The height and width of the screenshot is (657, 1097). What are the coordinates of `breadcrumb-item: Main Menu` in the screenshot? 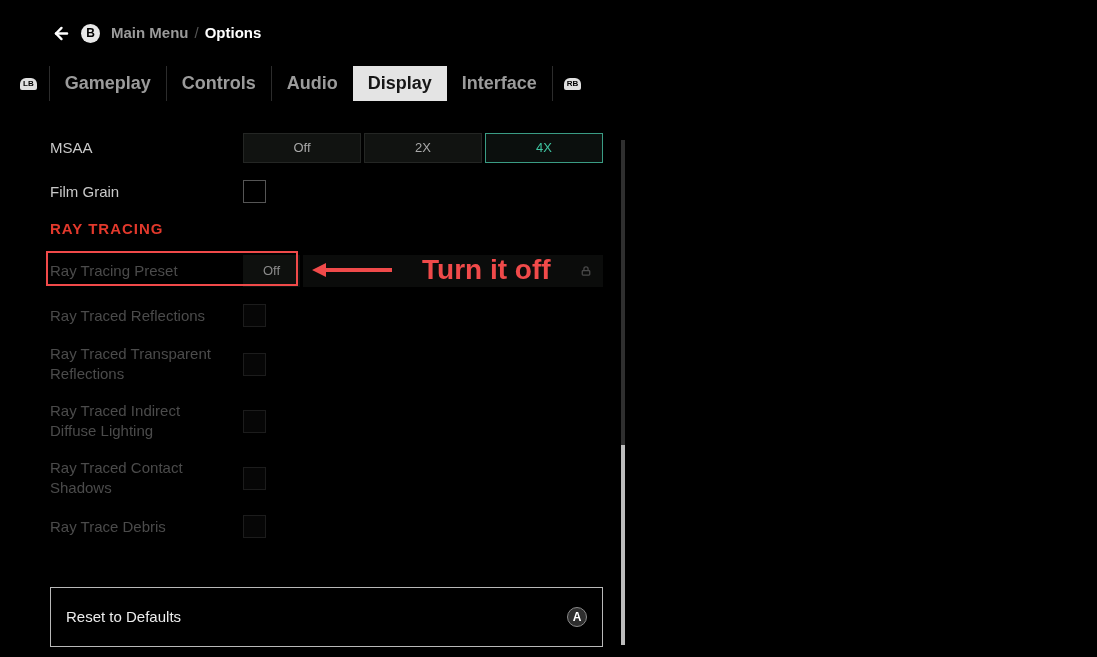 It's located at (150, 33).